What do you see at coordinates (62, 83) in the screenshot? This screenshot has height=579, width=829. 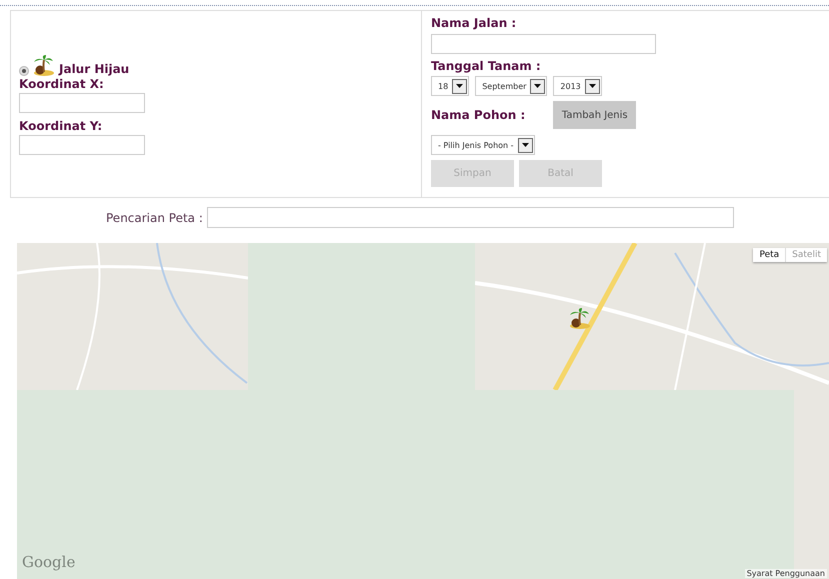 I see `field-label: Koordinat X:` at bounding box center [62, 83].